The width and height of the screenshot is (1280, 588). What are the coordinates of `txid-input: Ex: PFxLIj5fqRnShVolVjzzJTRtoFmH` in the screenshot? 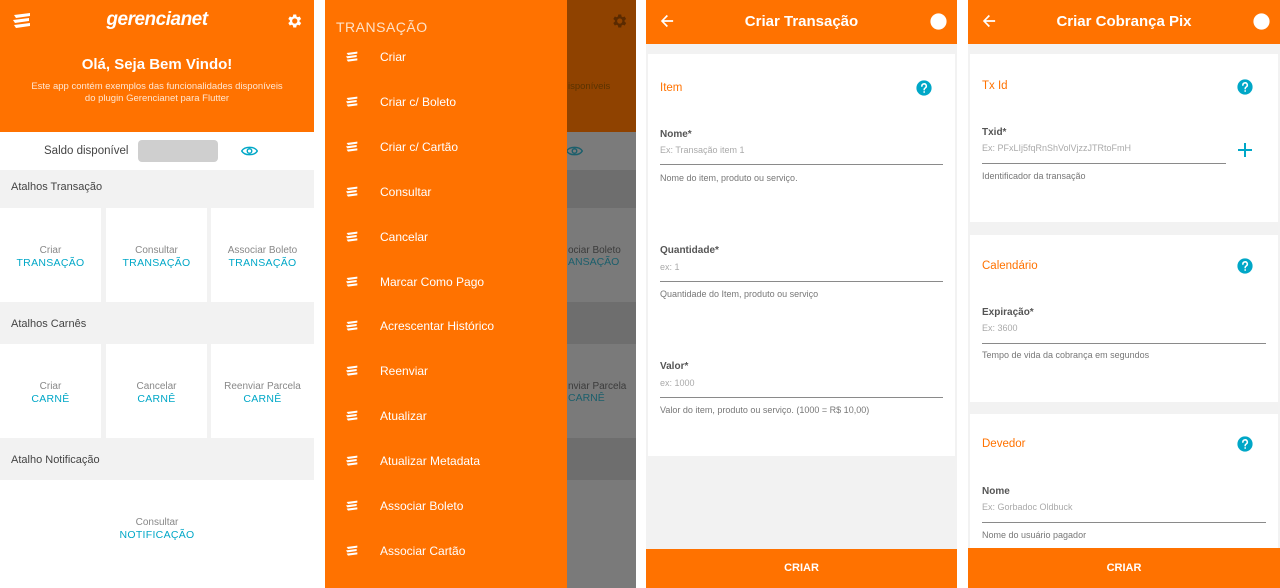 It's located at (1056, 148).